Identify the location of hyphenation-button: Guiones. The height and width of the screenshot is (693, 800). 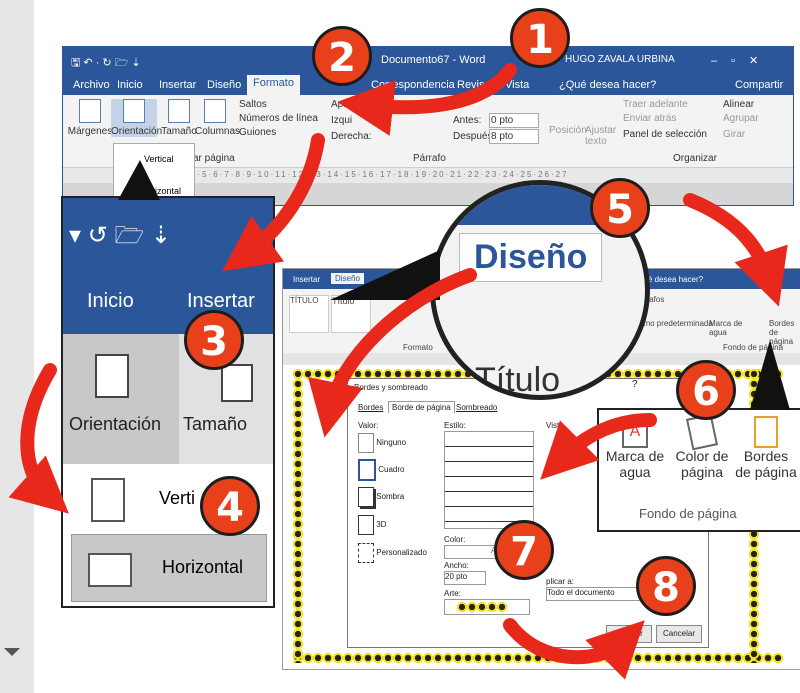
(257, 132).